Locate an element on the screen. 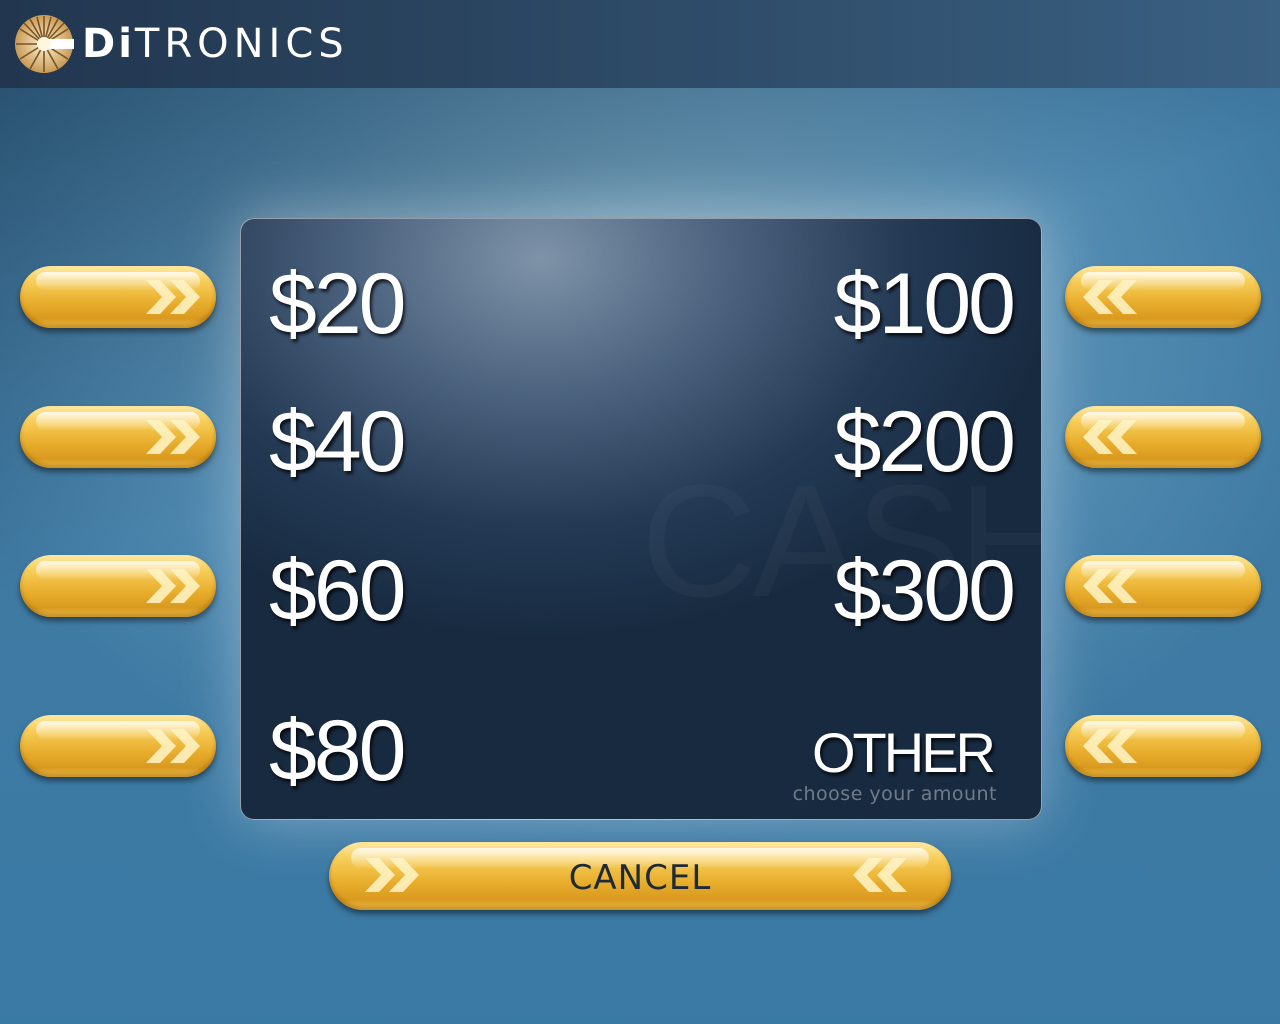  other-amount-label: OTHER is located at coordinates (904, 752).